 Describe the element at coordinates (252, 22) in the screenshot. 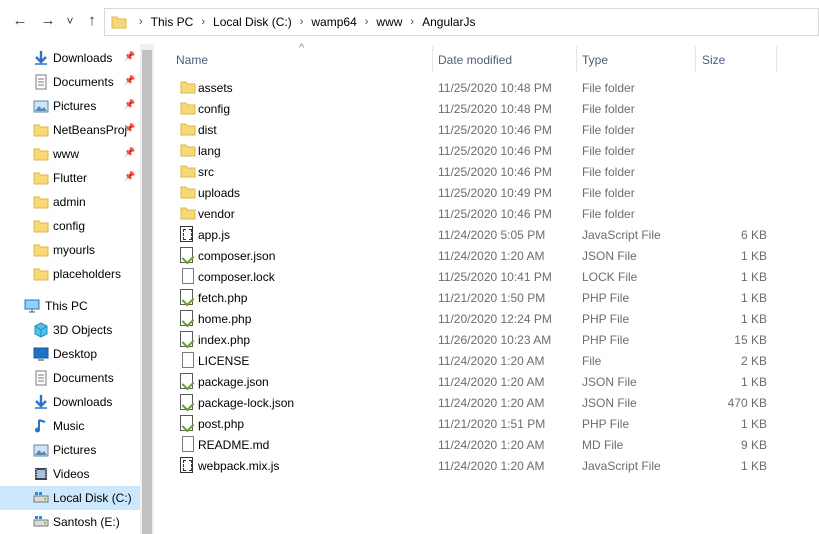

I see `breadcrumb-item-local-disk: Local Disk (C:)` at that location.